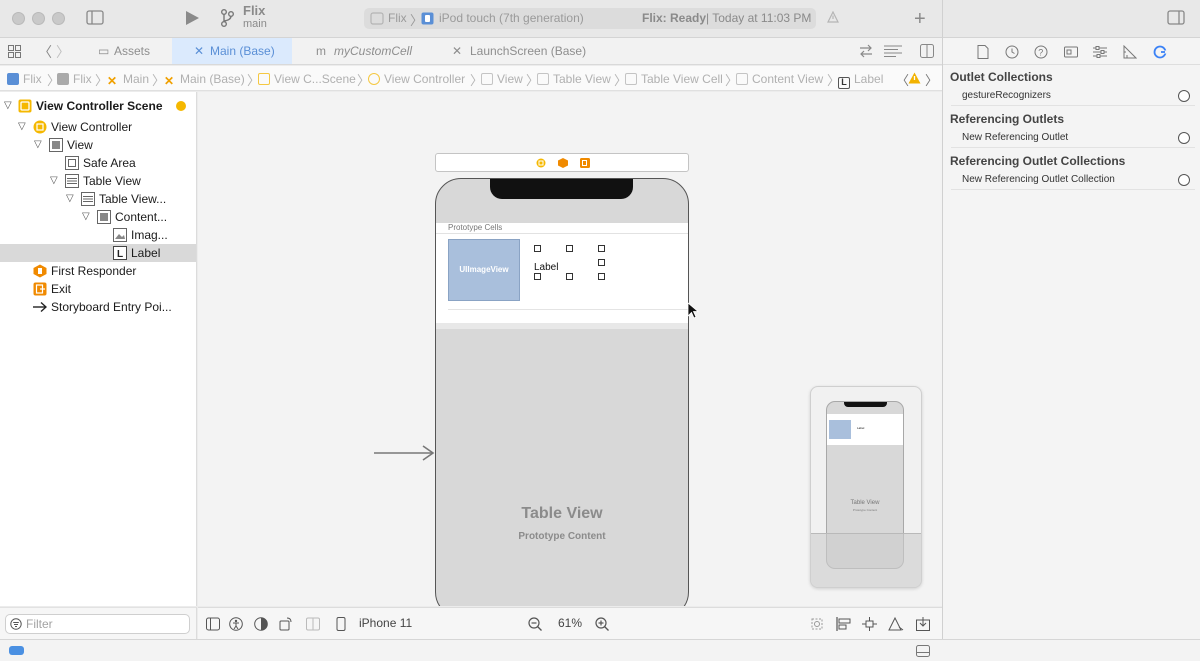  What do you see at coordinates (95, 18) in the screenshot?
I see `sidebar-toggle-icon` at bounding box center [95, 18].